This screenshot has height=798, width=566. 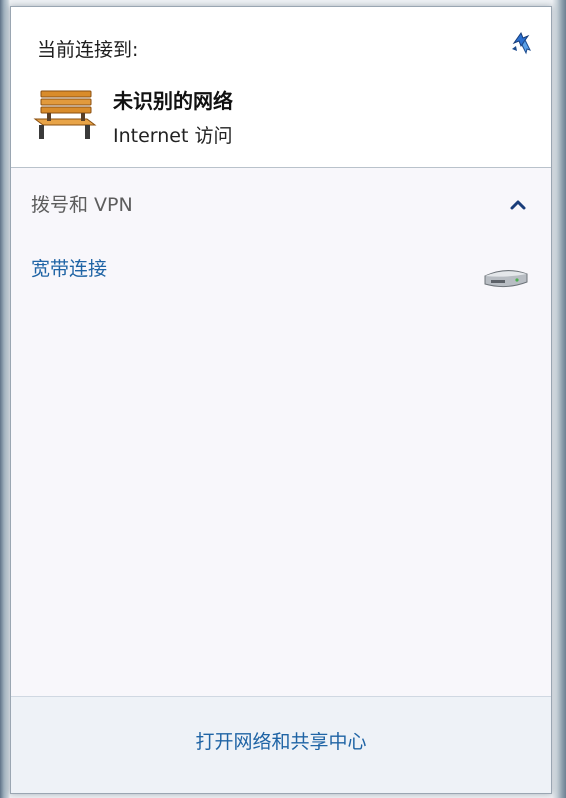 What do you see at coordinates (173, 101) in the screenshot?
I see `network-name: 未识别的网络` at bounding box center [173, 101].